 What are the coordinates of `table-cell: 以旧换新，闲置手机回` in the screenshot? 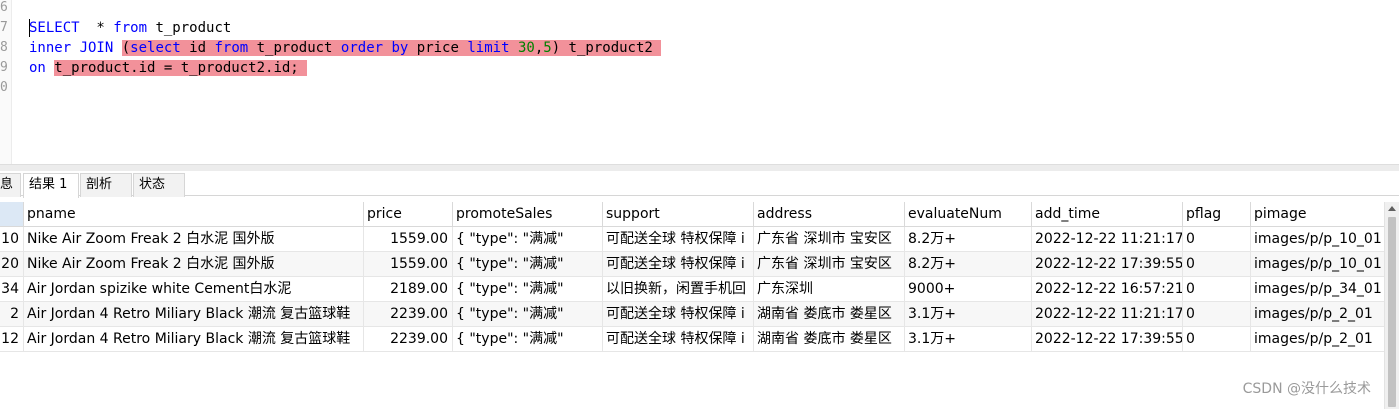 It's located at (678, 289).